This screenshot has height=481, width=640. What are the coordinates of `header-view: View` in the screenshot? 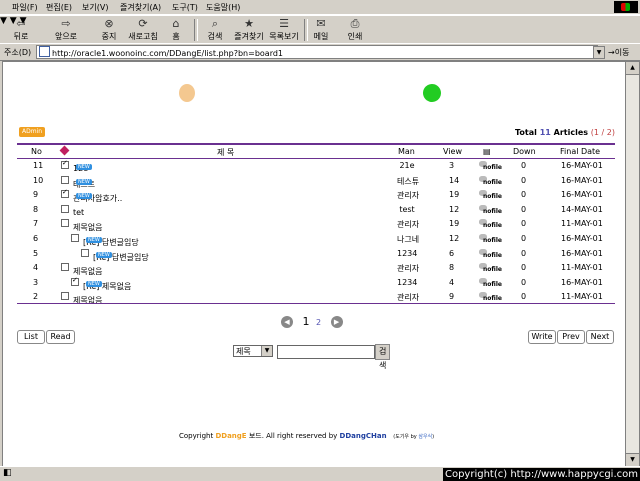 It's located at (452, 151).